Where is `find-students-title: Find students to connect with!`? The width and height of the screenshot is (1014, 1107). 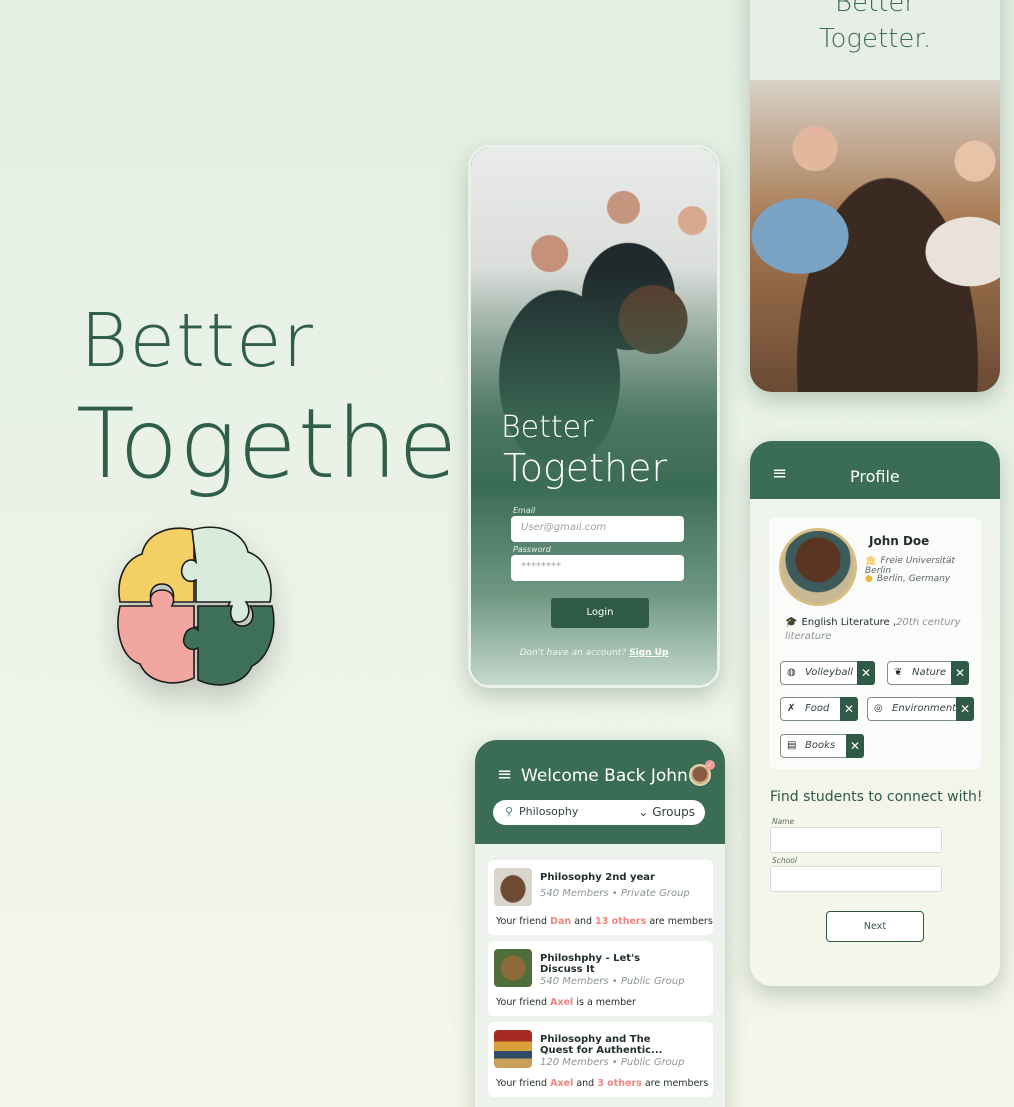
find-students-title: Find students to connect with! is located at coordinates (876, 797).